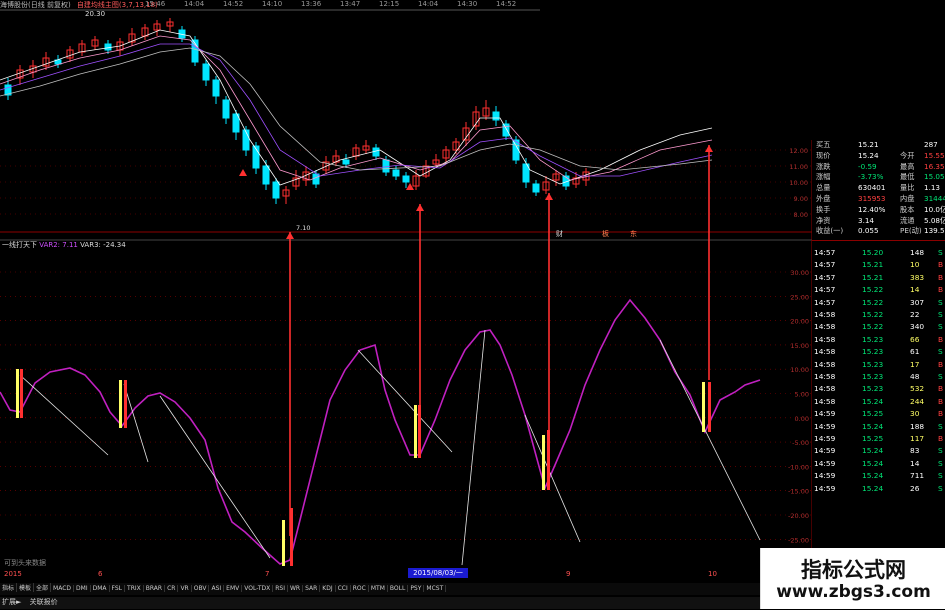 This screenshot has height=610, width=945. I want to click on indicator-tab: CR, so click(172, 588).